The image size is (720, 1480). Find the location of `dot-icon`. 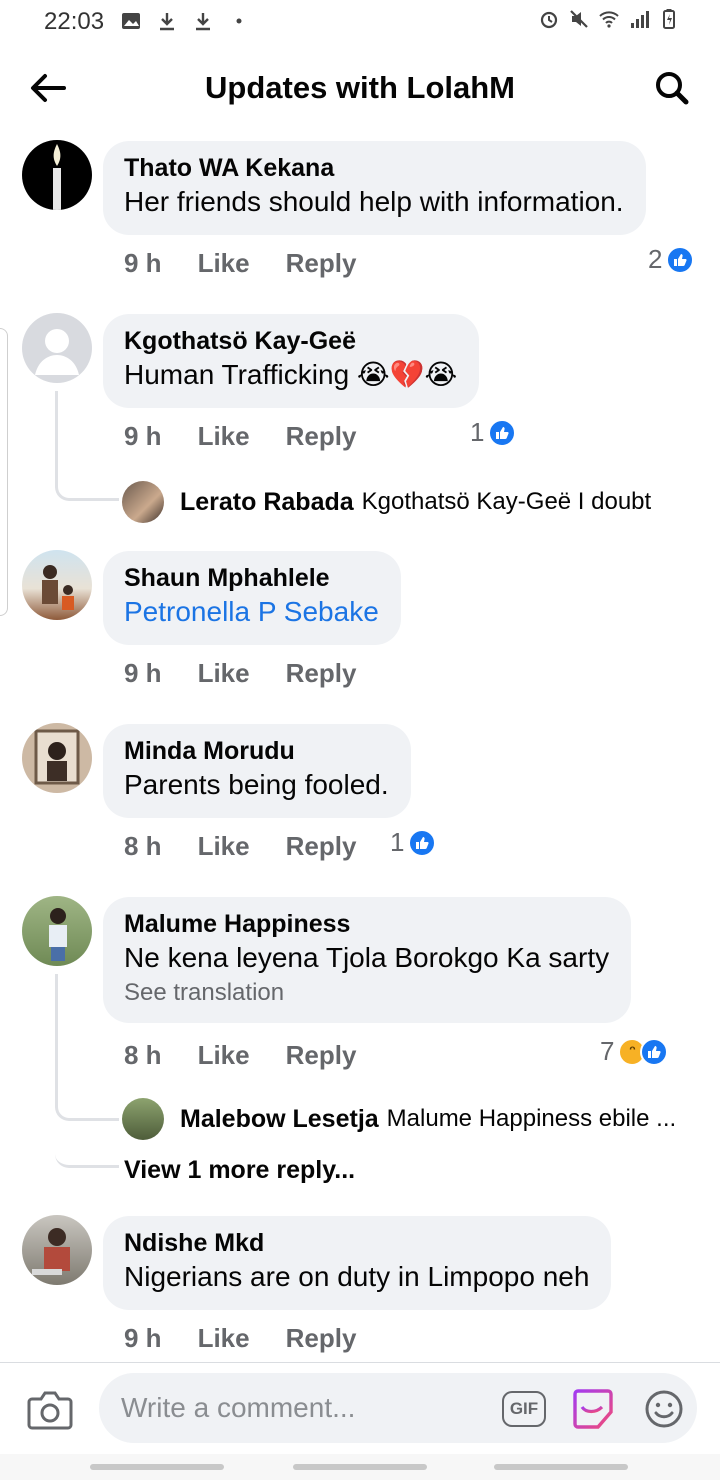

dot-icon is located at coordinates (239, 21).